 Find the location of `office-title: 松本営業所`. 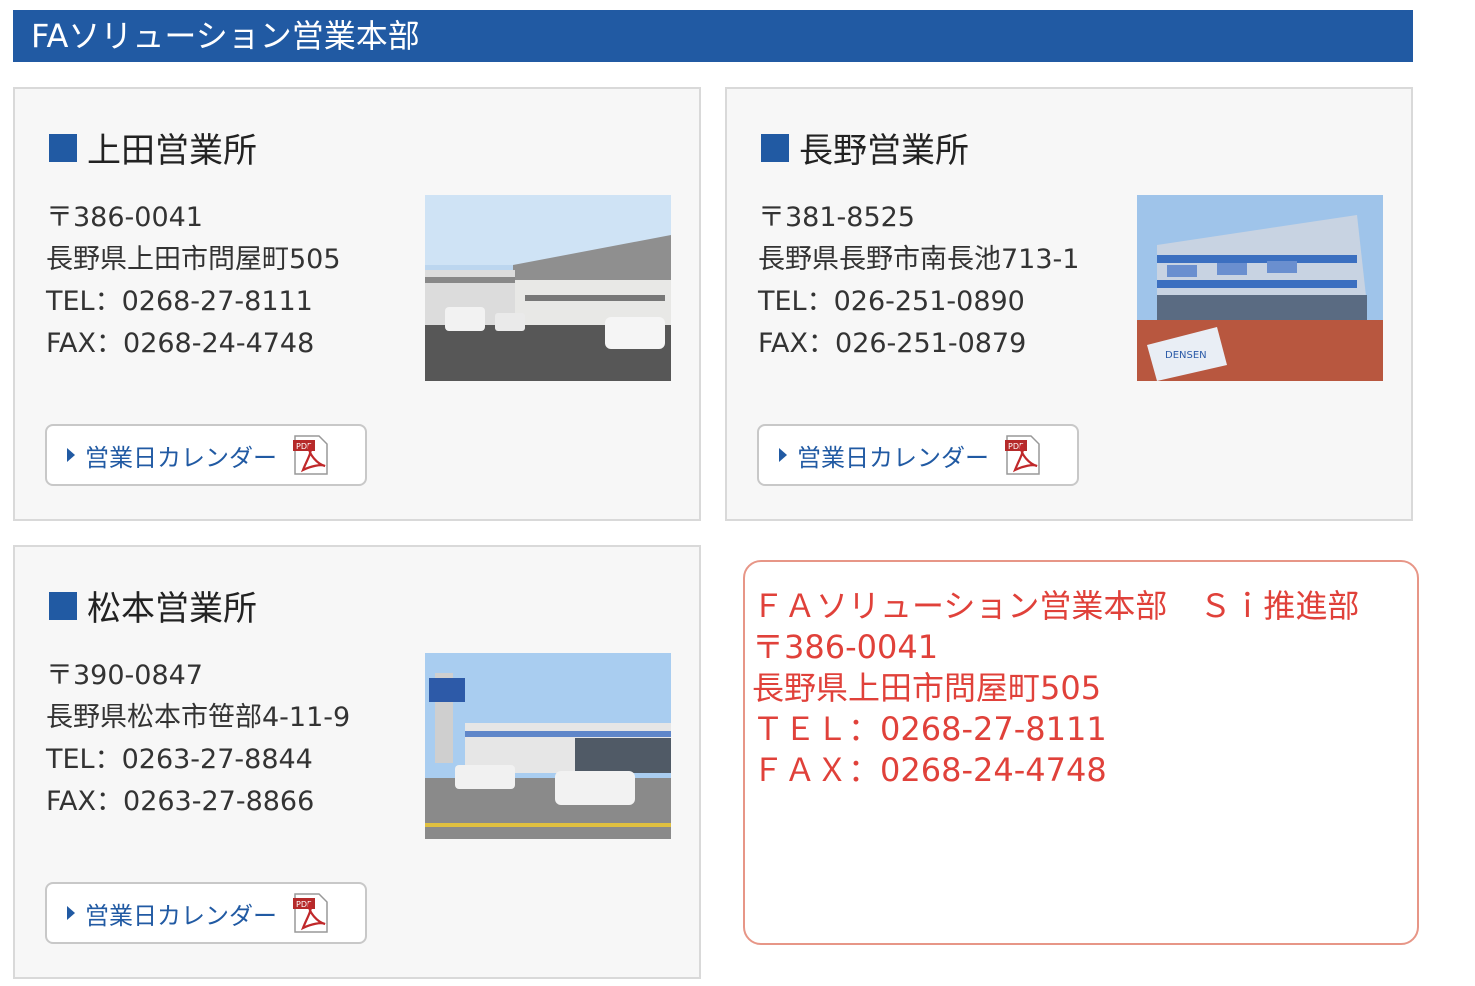

office-title: 松本営業所 is located at coordinates (153, 605).